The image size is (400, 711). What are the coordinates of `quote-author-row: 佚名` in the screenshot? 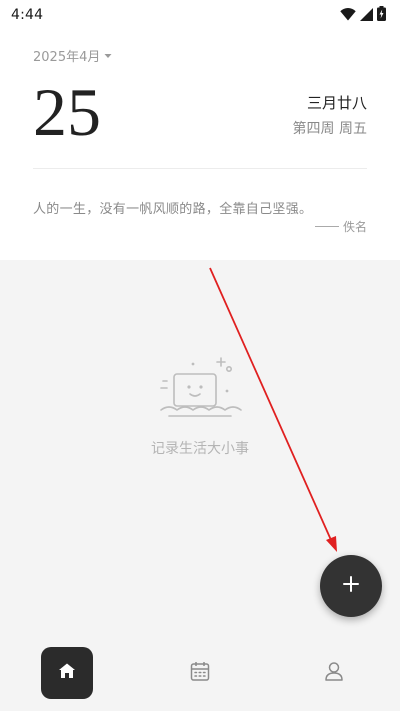 It's located at (340, 226).